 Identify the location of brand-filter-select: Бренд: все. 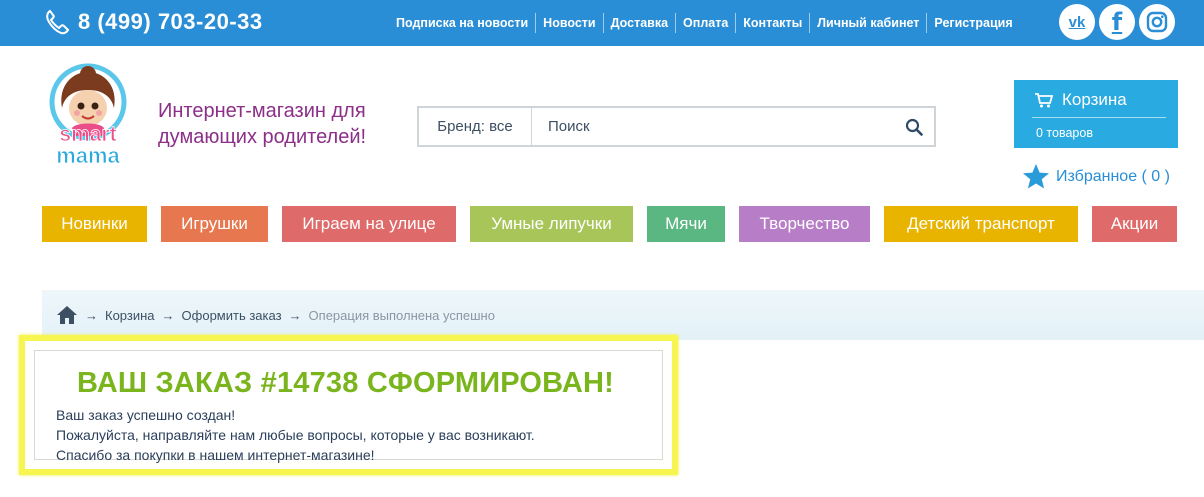
(475, 126).